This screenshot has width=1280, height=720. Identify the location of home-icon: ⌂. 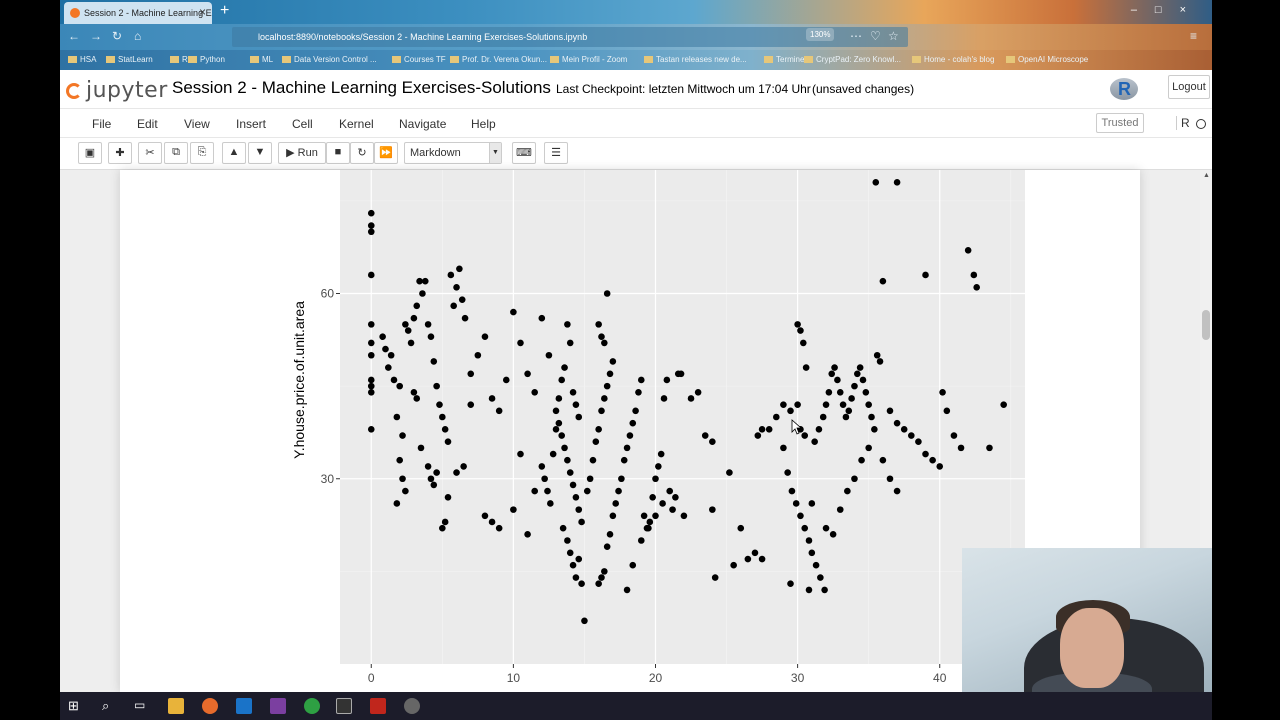
(137, 36).